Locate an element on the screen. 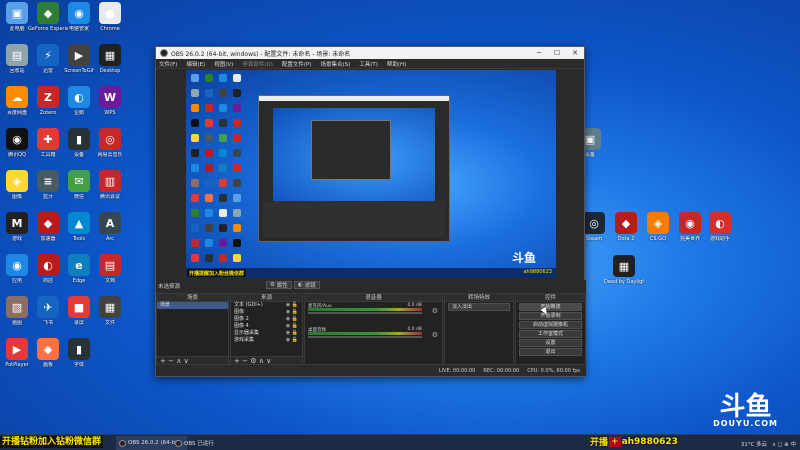 The width and height of the screenshot is (800, 450). app-icon: W is located at coordinates (110, 97).